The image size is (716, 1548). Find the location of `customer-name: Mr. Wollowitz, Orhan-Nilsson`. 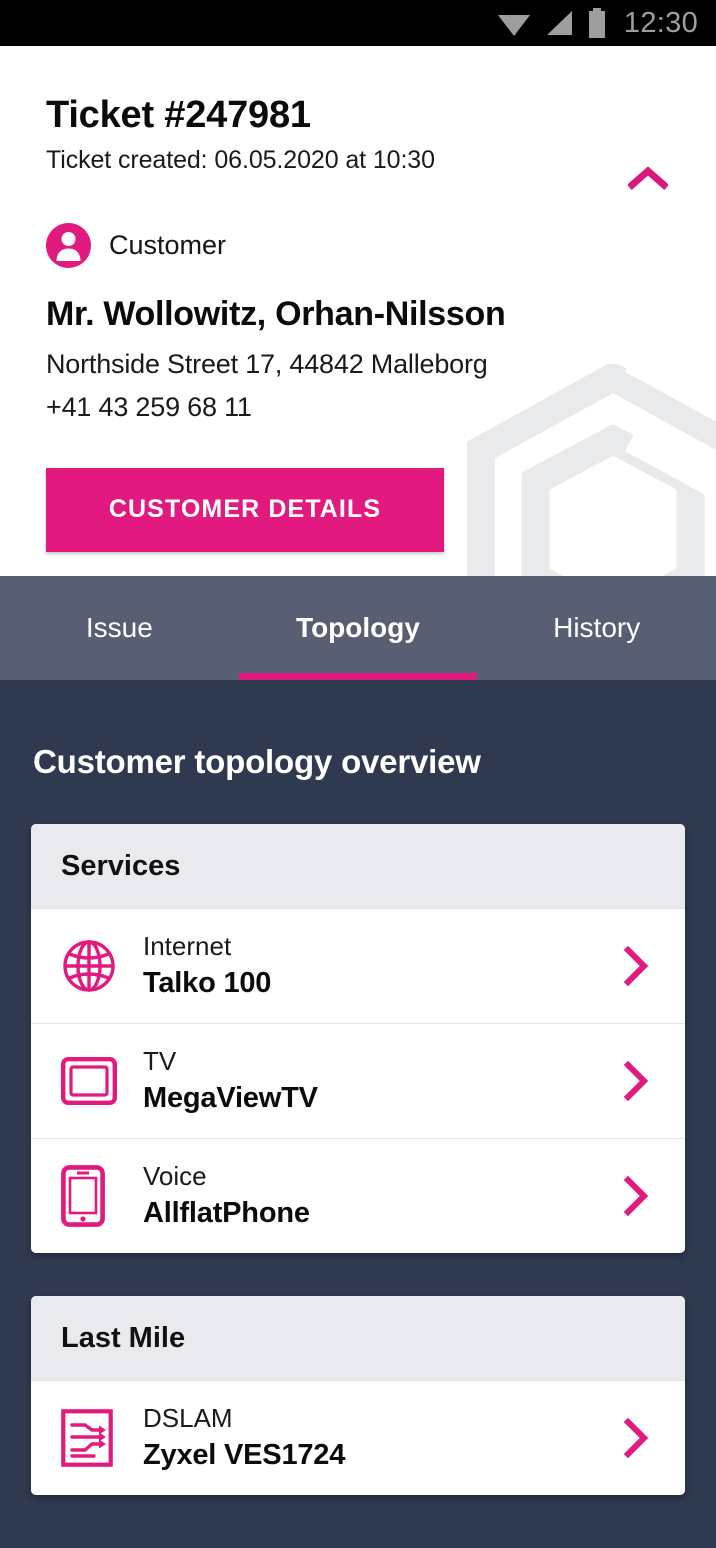

customer-name: Mr. Wollowitz, Orhan-Nilsson is located at coordinates (276, 313).